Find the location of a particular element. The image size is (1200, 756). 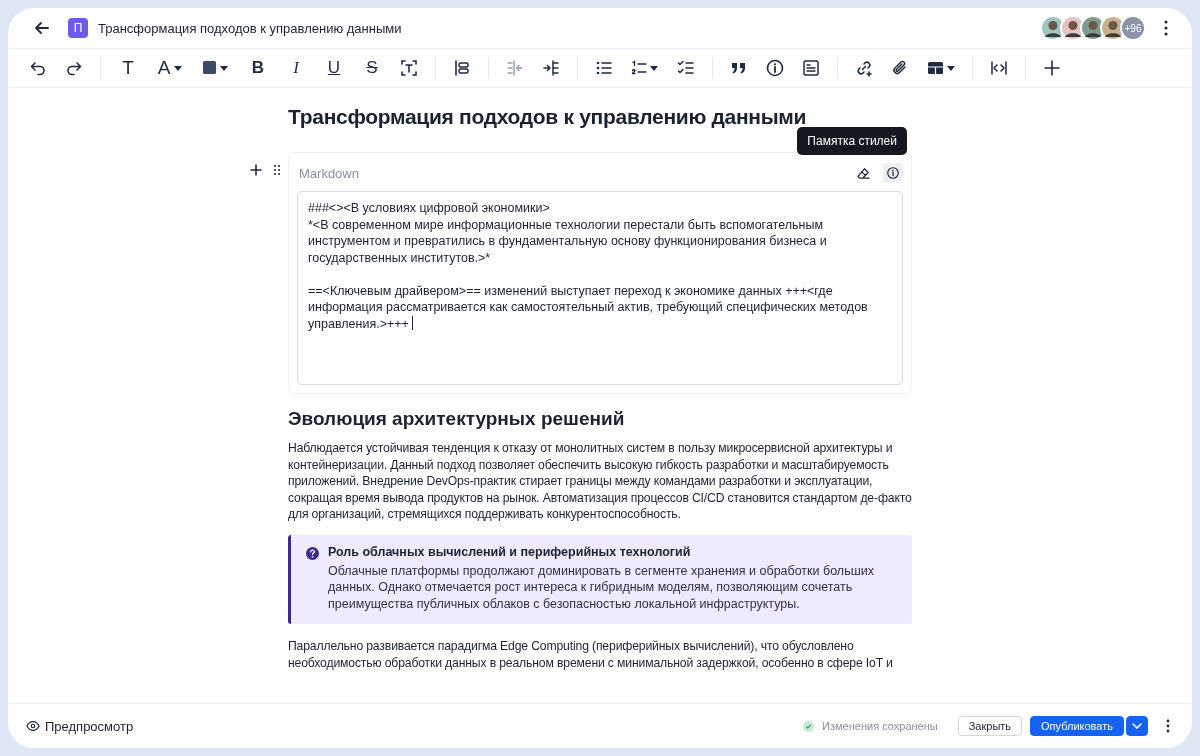

paragraph: Наблюдается устойчивая тенденция к отказу от монолитных систем в пользу микросервисной архитектуры и контейнеризации. Данный подход позволяет обеспечить высокую гибкость разработки и масштабируемость приложений. Внедрение DevOps-практик стирает границы между командами разработки и эксплуатации, сокращая время вывода продуктов на рынок. Автоматизация процессов CI/CD становится стандартом де-факто для организаций, стремящихся поддерживать конкурентоспособность. is located at coordinates (600, 481).